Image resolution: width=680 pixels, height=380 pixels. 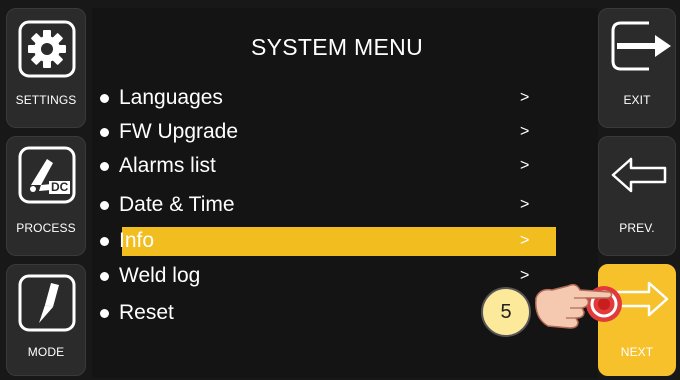 I want to click on process-label: PROCESS, so click(x=46, y=228).